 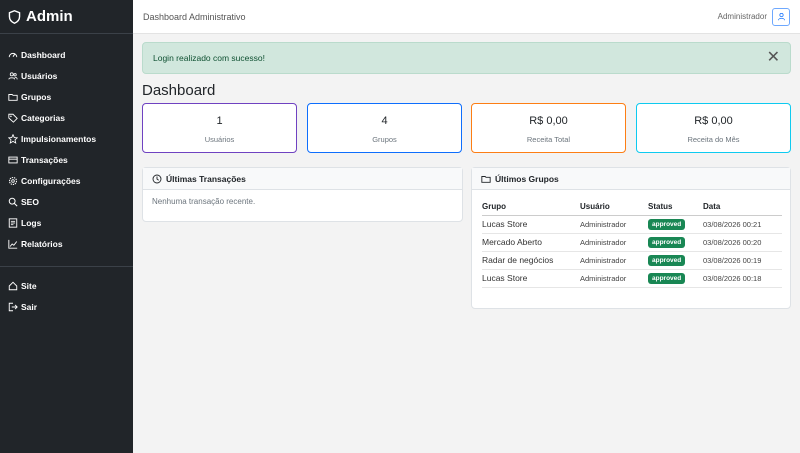 I want to click on tag-icon, so click(x=13, y=118).